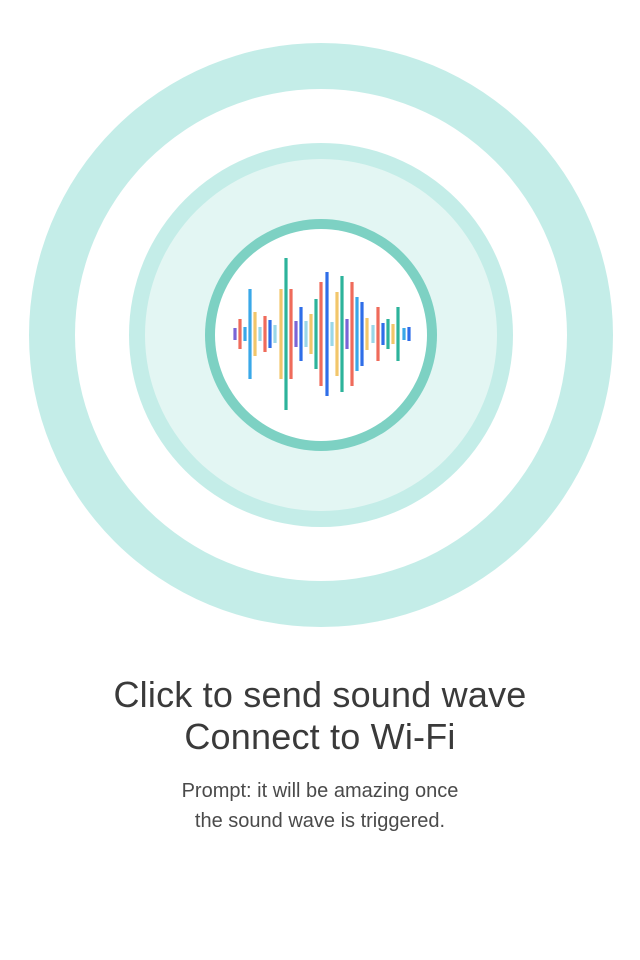 This screenshot has height=960, width=640. What do you see at coordinates (321, 335) in the screenshot?
I see `inner-disc` at bounding box center [321, 335].